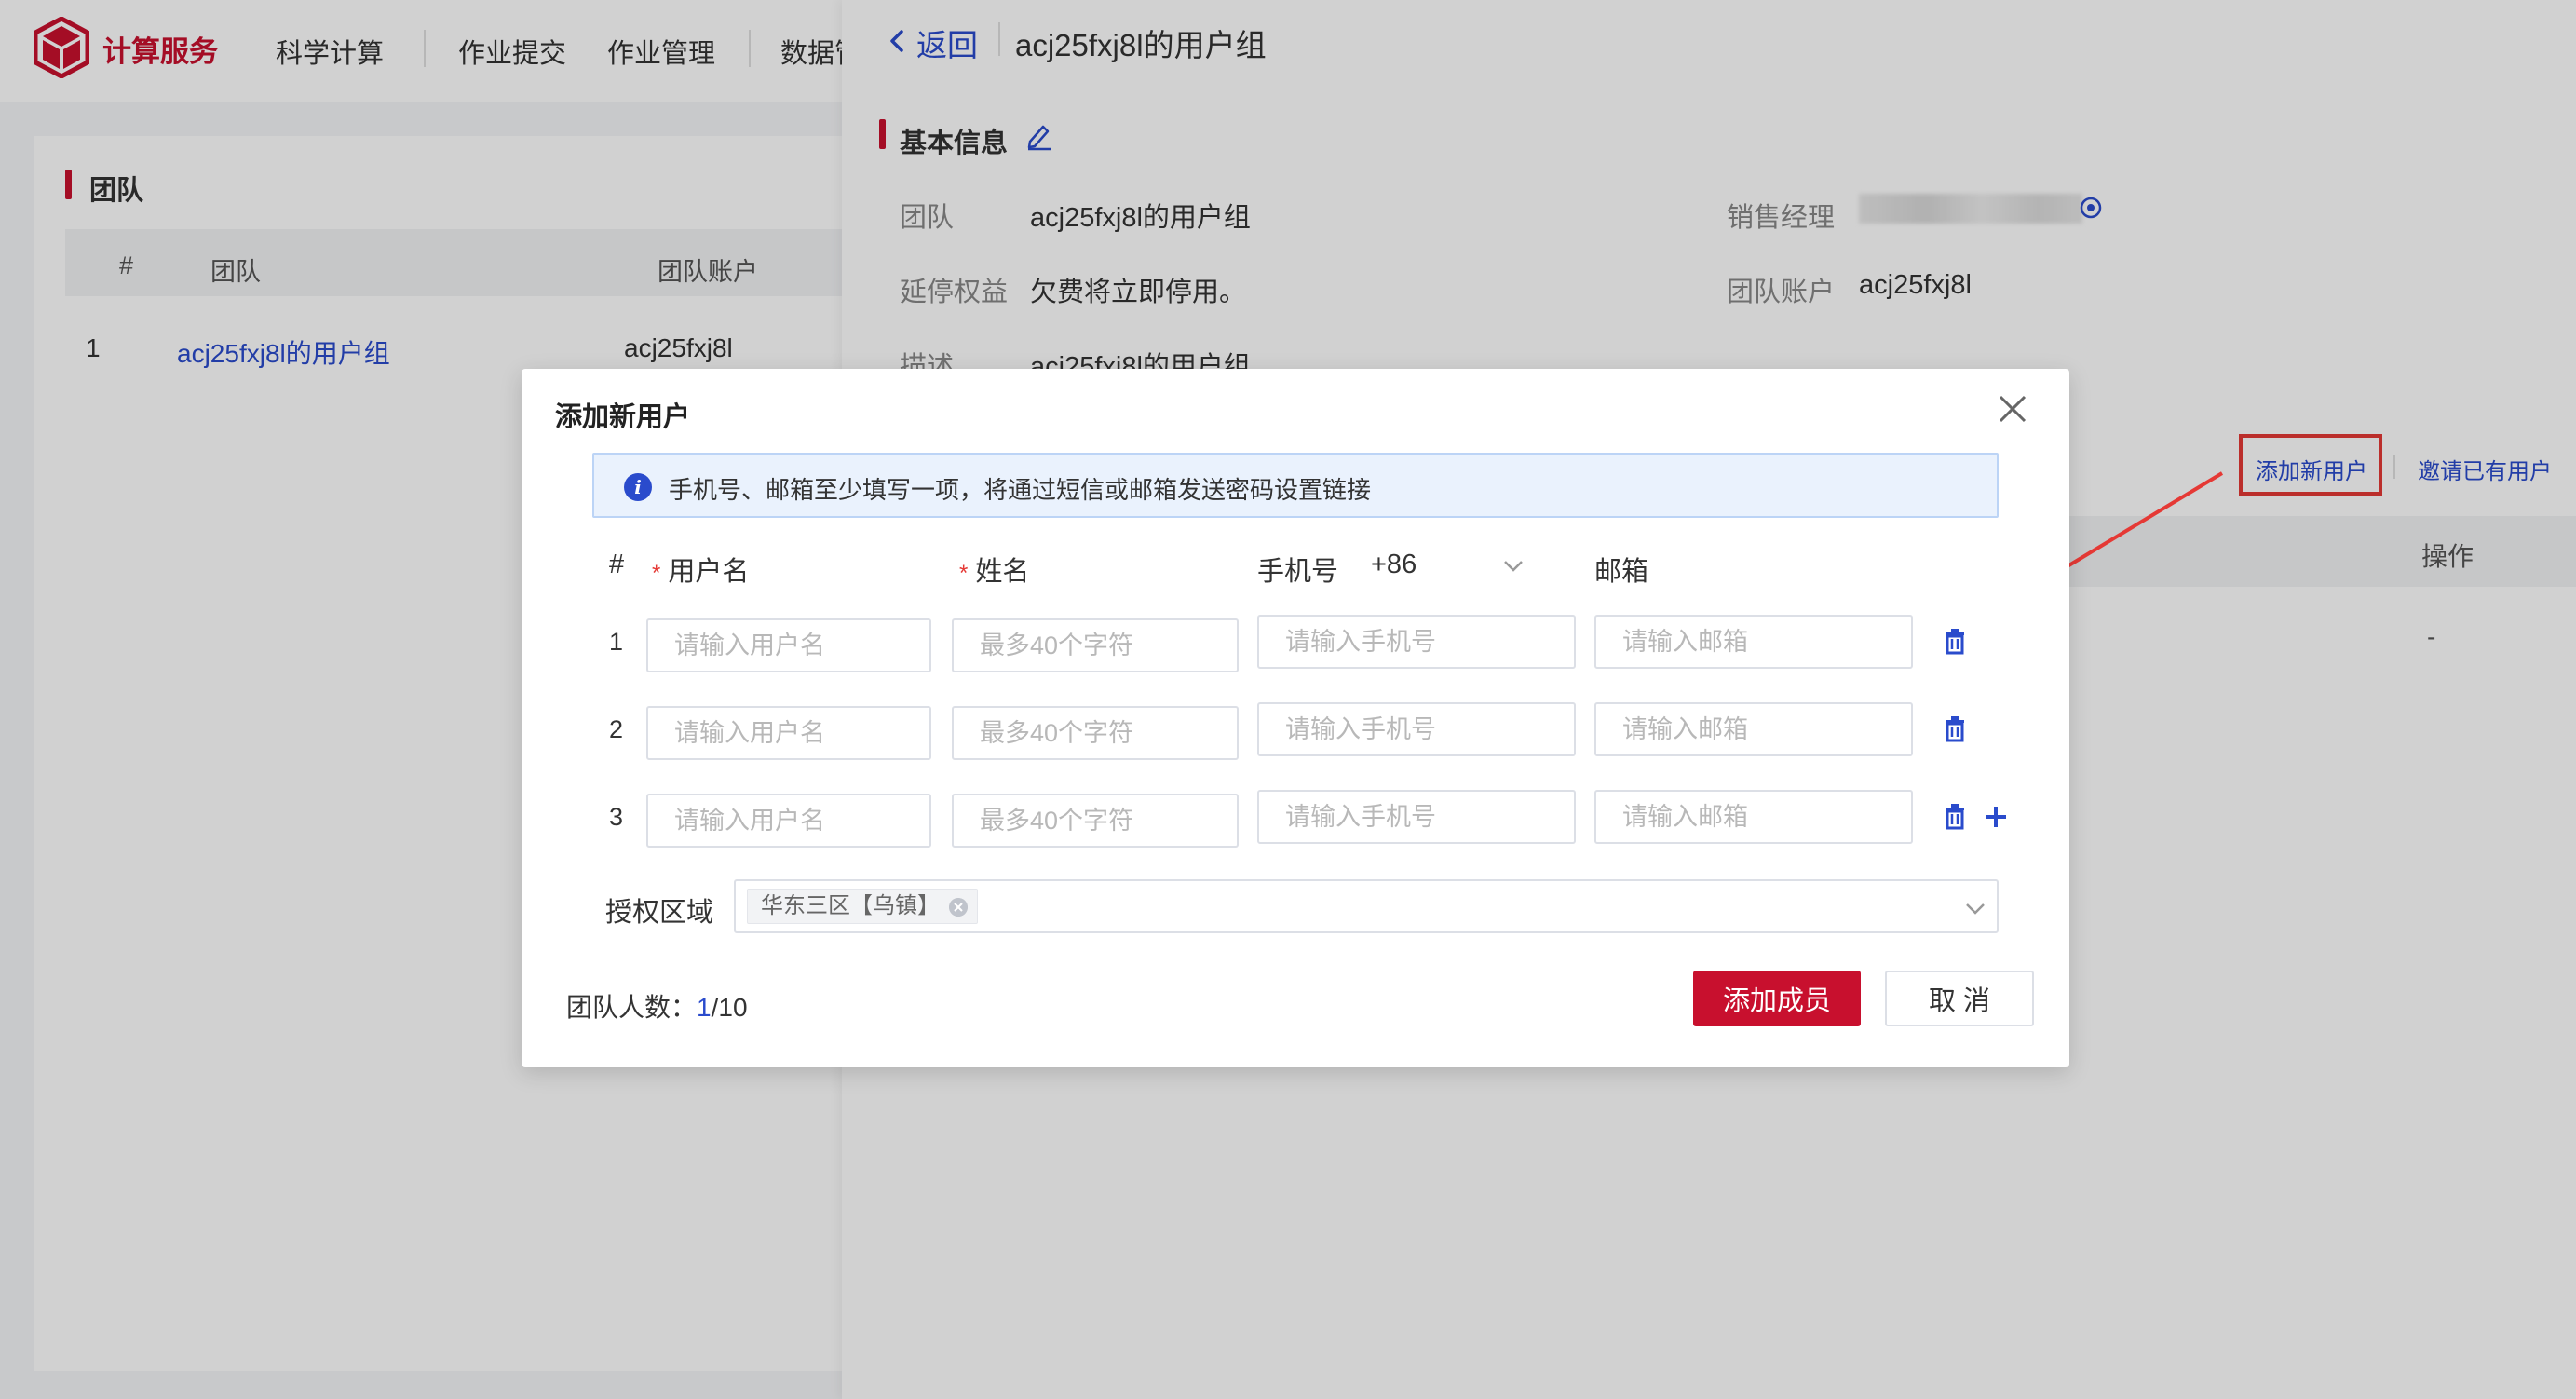 The height and width of the screenshot is (1399, 2576). I want to click on authorized-region-label: 授权区域, so click(659, 913).